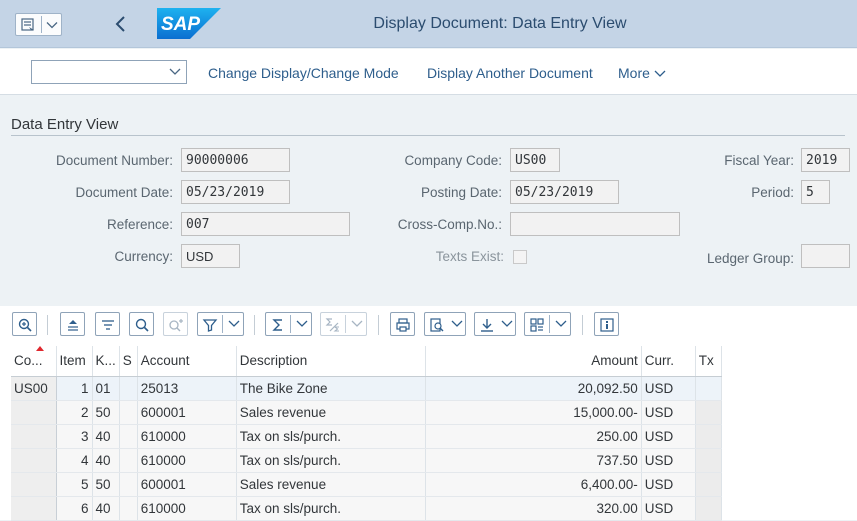  I want to click on cell-posting-key: 01, so click(106, 388).